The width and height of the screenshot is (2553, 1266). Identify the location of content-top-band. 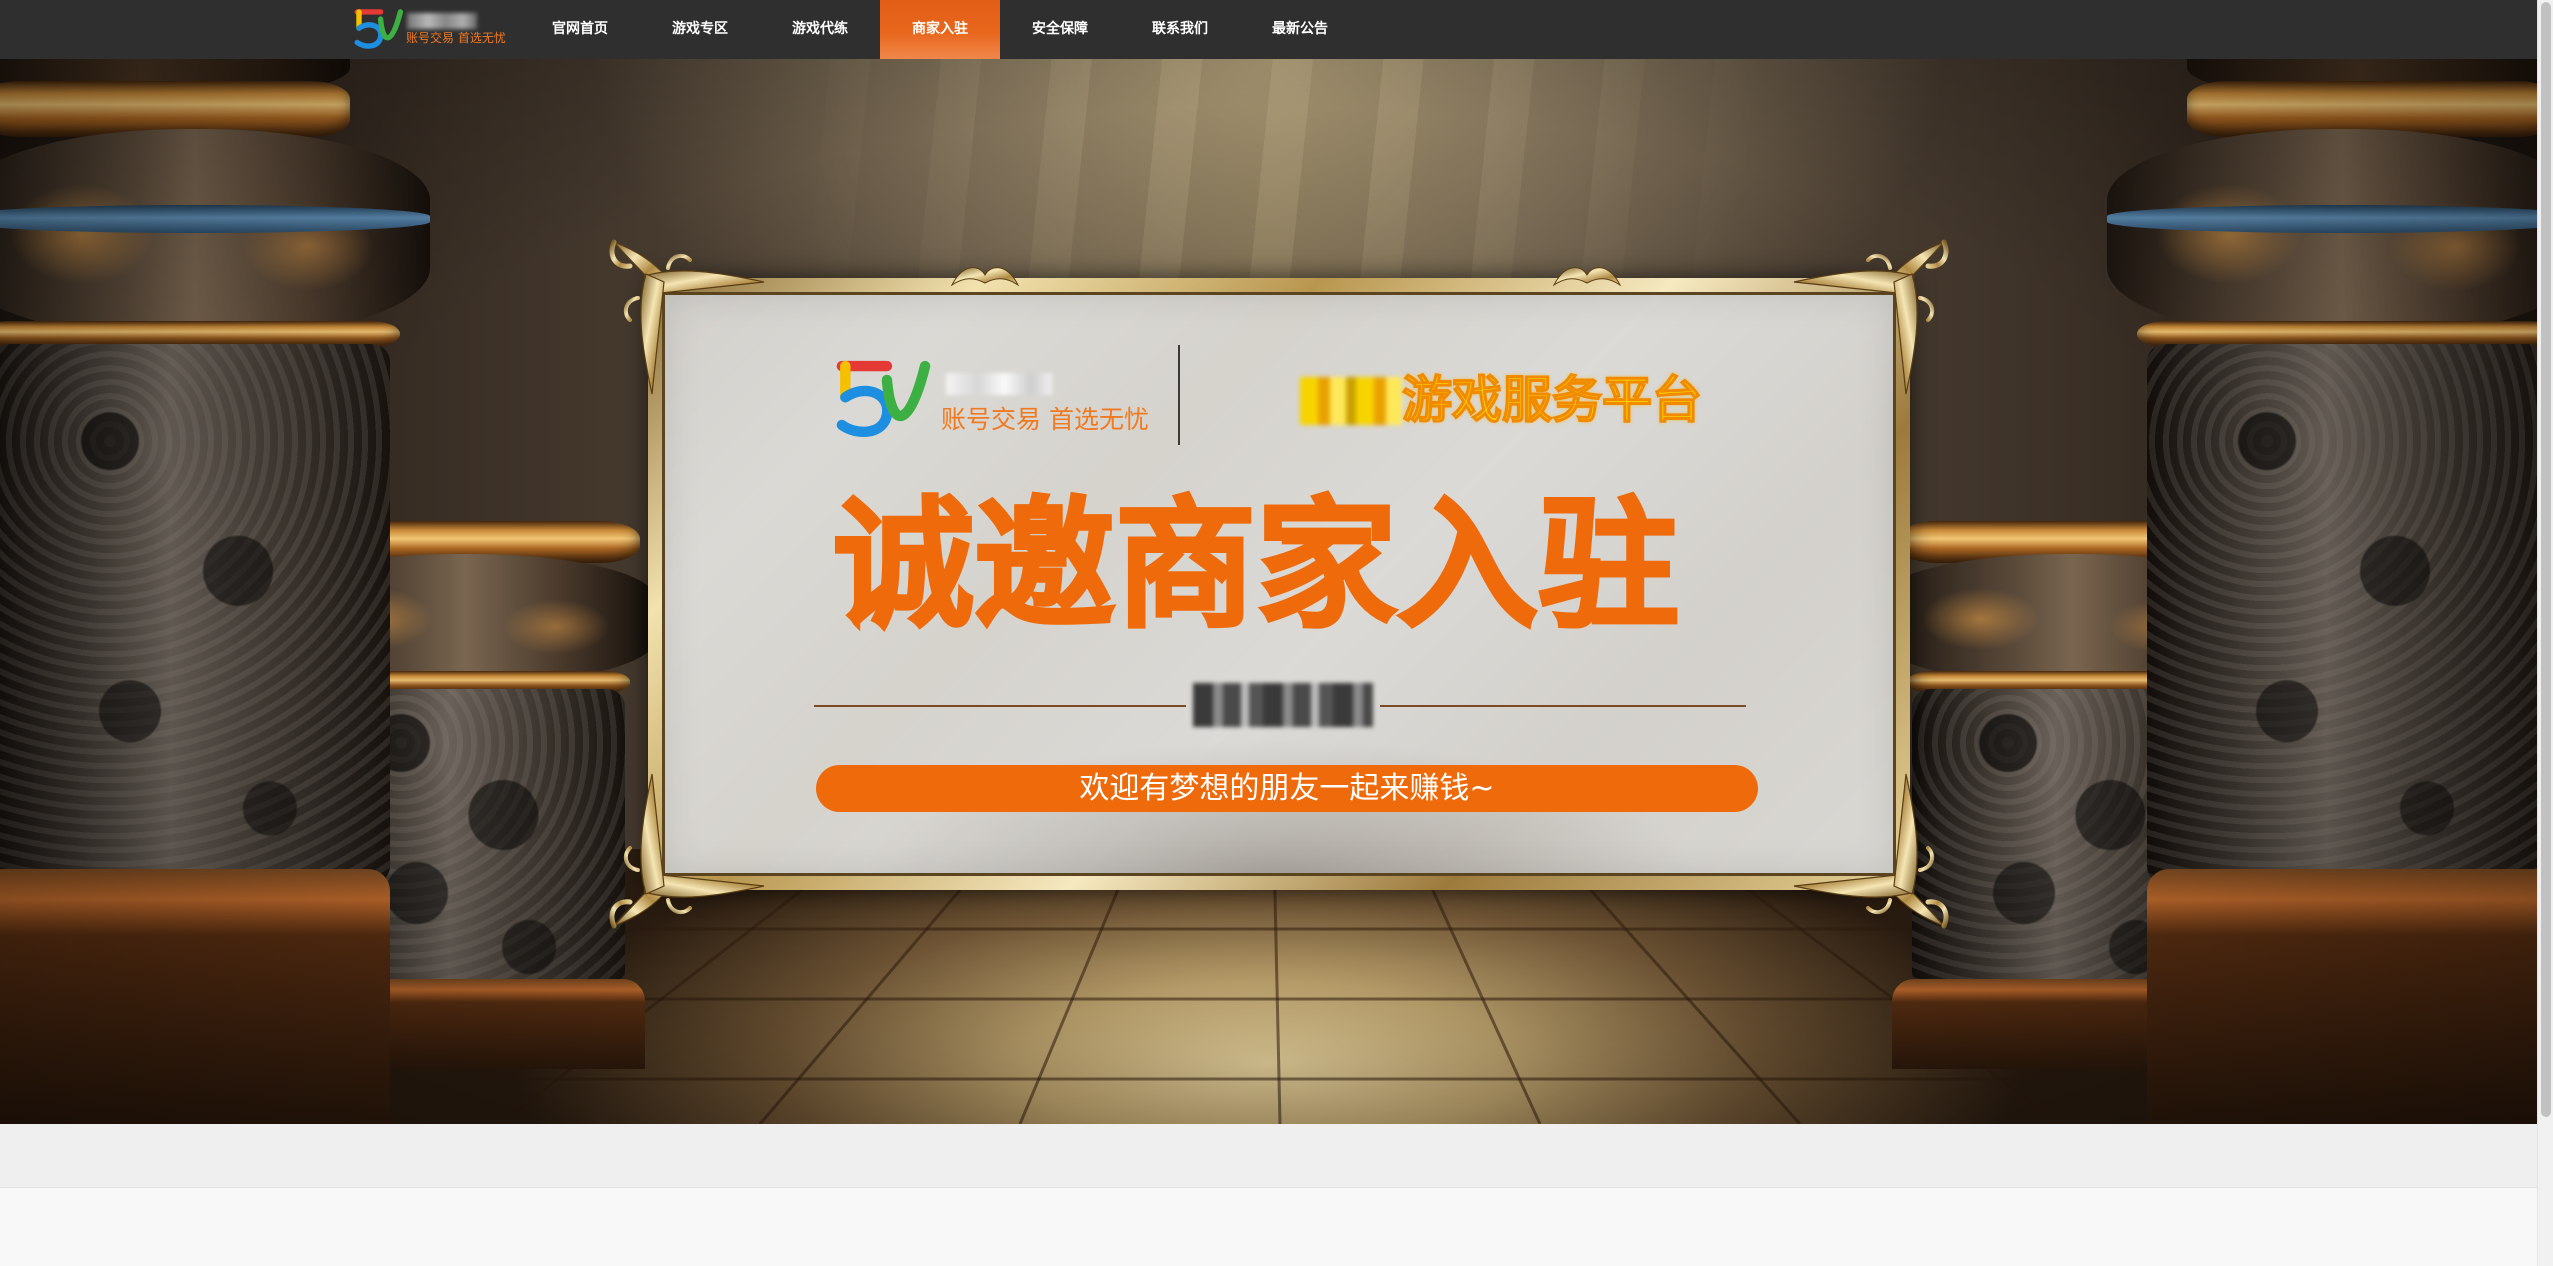
(1268, 1156).